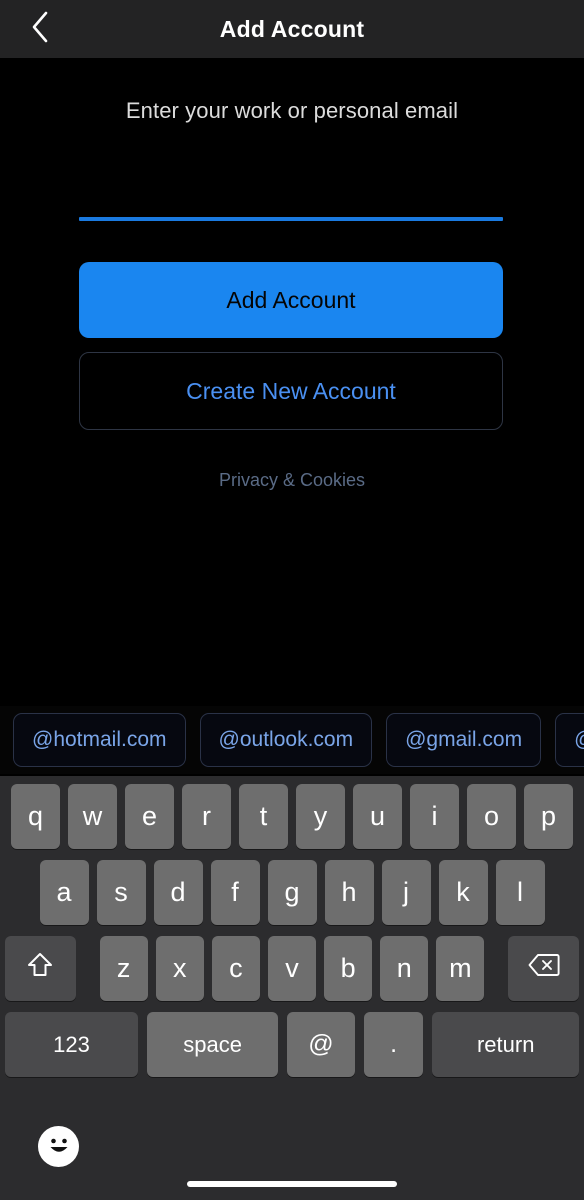 This screenshot has height=1200, width=584. What do you see at coordinates (321, 1044) in the screenshot?
I see `at-symbol-key: @` at bounding box center [321, 1044].